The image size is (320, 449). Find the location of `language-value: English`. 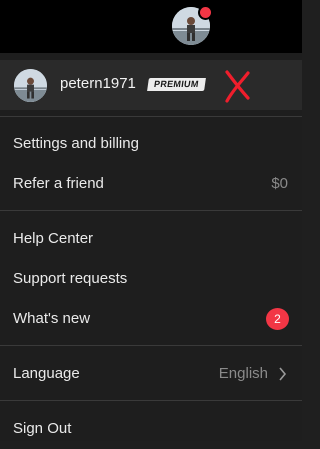

language-value: English is located at coordinates (243, 373).